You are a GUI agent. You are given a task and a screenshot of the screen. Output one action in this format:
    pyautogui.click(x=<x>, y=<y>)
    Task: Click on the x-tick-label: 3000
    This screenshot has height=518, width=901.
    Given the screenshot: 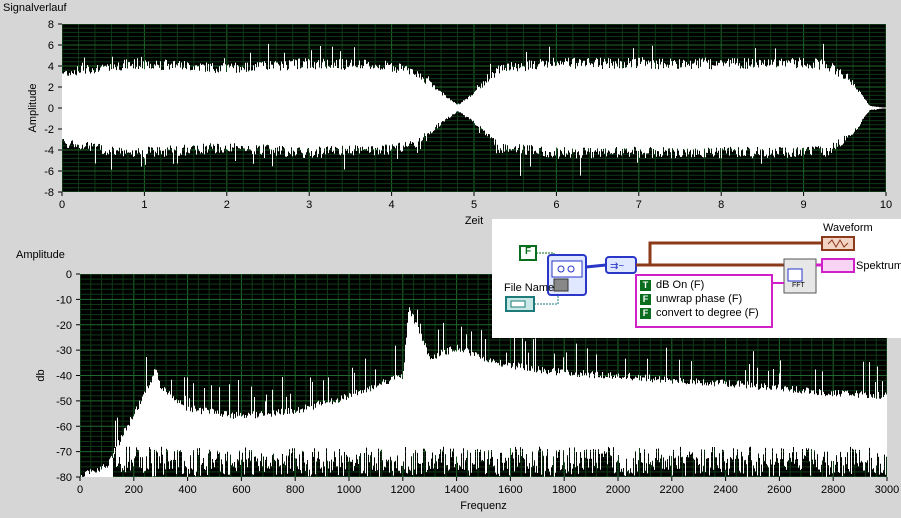 What is the action you would take?
    pyautogui.click(x=887, y=490)
    